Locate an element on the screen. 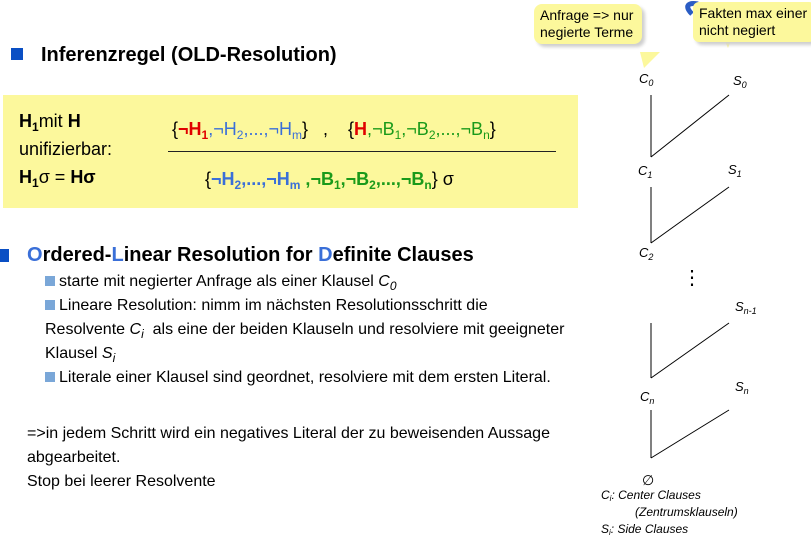 This screenshot has height=538, width=811. rule-resolvent-formula: {¬H2,...,¬Hm ,¬B1,¬B2,...,¬Bn} σ is located at coordinates (329, 180).